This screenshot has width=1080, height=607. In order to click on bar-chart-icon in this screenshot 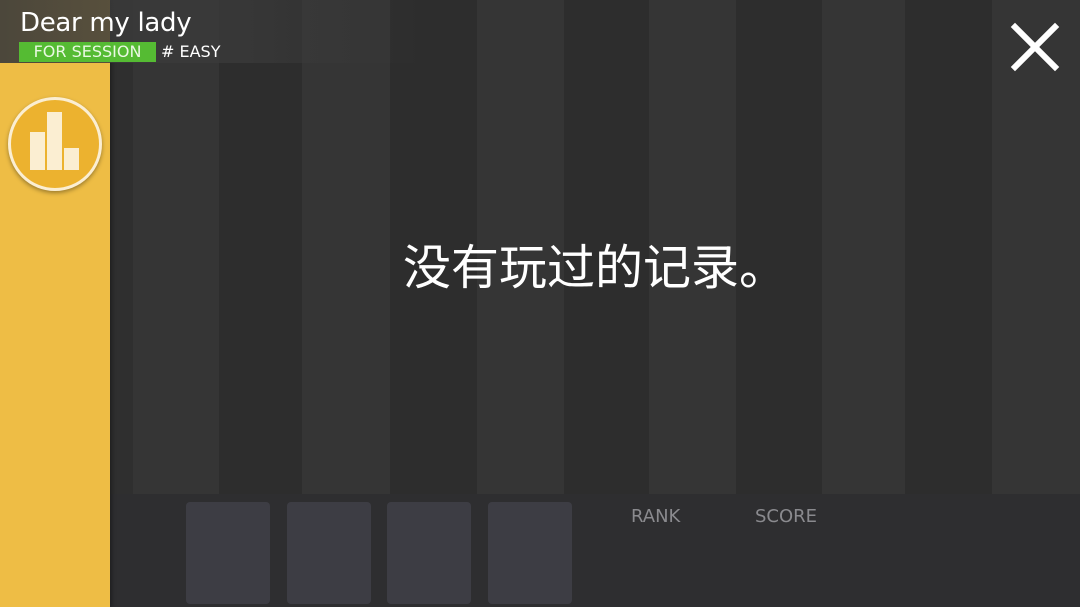, I will do `click(54, 141)`.